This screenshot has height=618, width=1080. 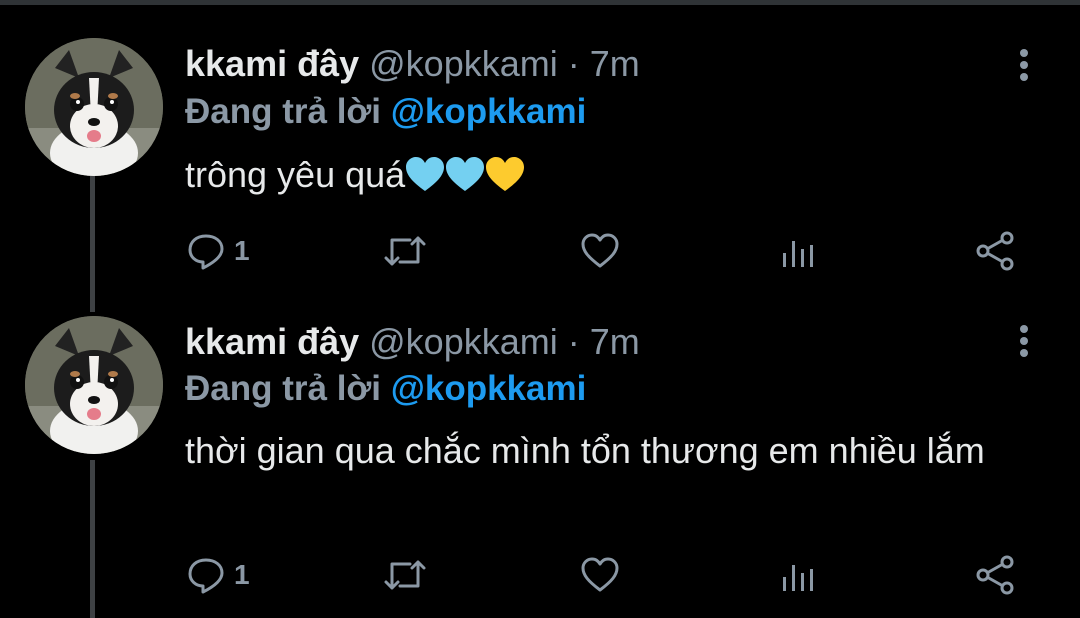 What do you see at coordinates (385, 389) in the screenshot?
I see `replying-to: Đang trả lời @kopkkami` at bounding box center [385, 389].